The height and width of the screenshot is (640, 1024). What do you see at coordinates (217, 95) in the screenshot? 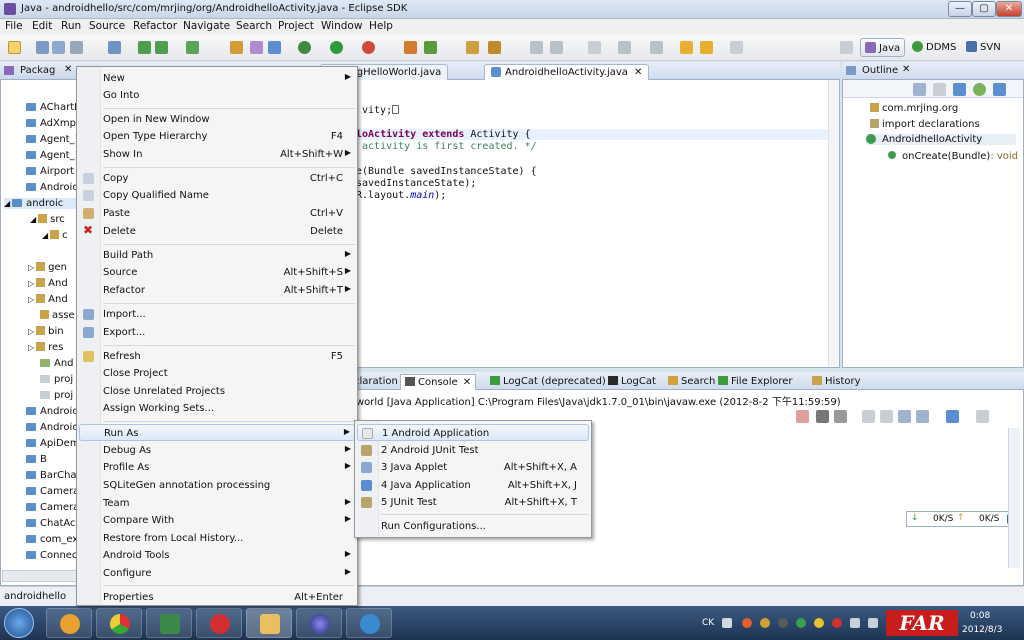
I see `menu-item-go-into: Go Into` at bounding box center [217, 95].